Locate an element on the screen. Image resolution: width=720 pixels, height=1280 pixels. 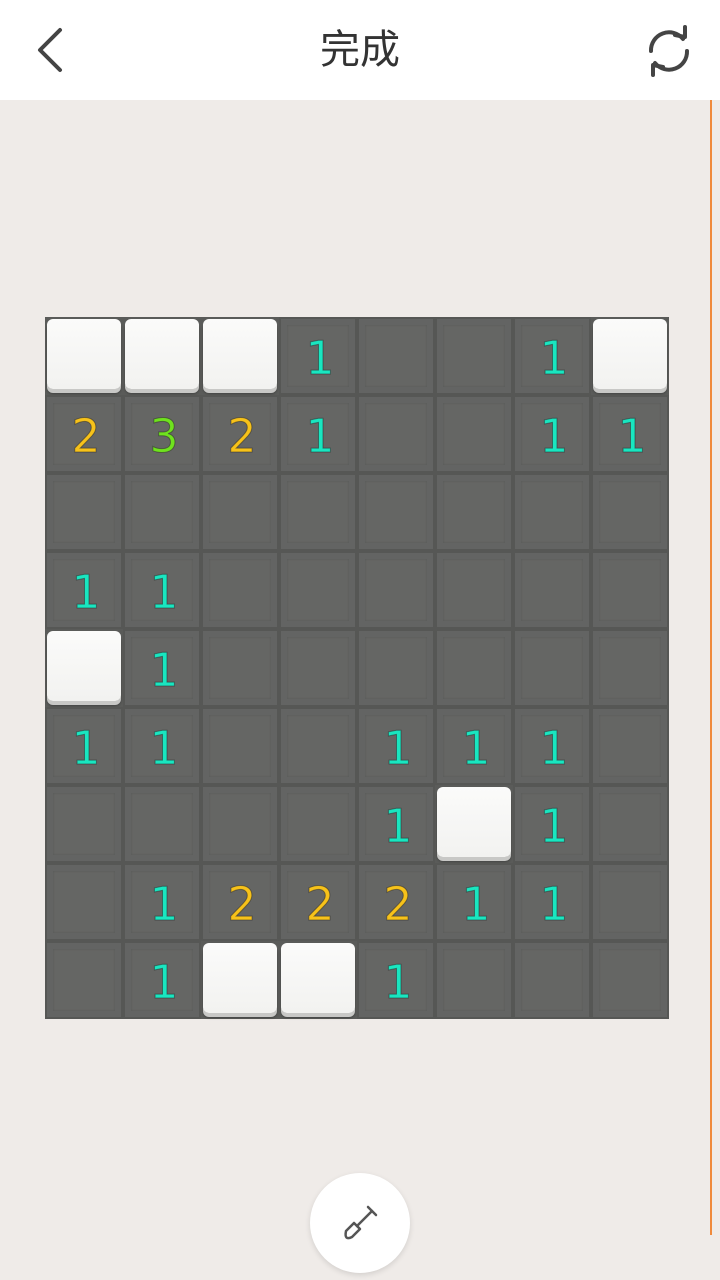
page-title: 完成 is located at coordinates (360, 50).